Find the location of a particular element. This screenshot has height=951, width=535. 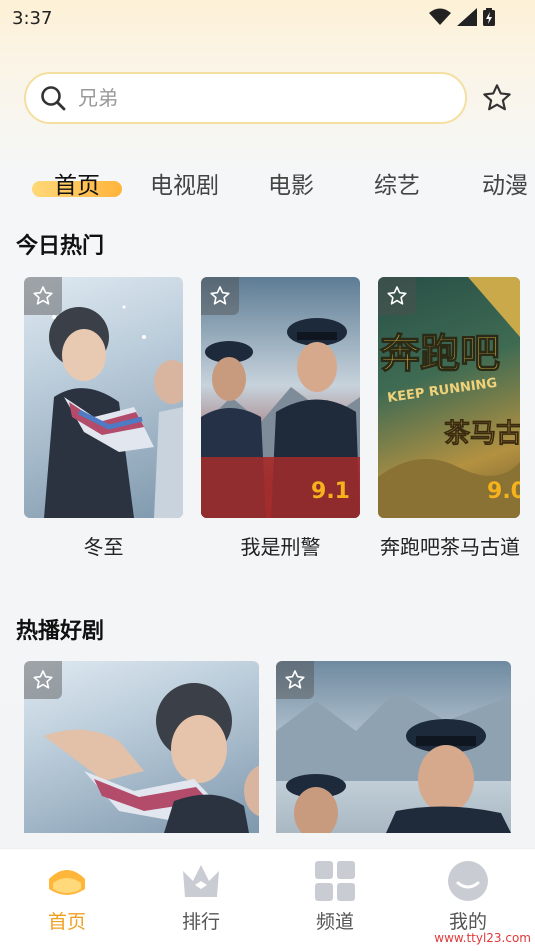

signal-icon is located at coordinates (467, 17).